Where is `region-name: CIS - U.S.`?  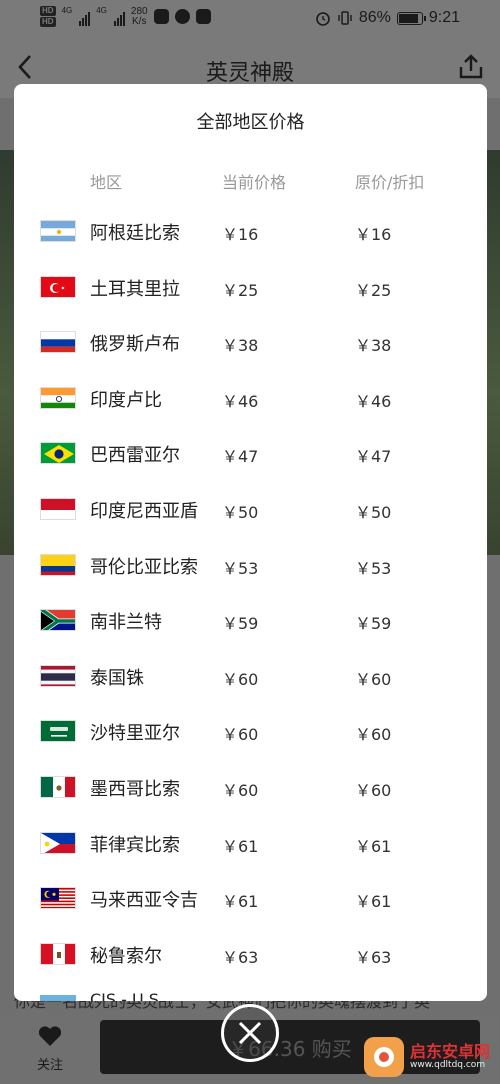
region-name: CIS - U.S. is located at coordinates (127, 995).